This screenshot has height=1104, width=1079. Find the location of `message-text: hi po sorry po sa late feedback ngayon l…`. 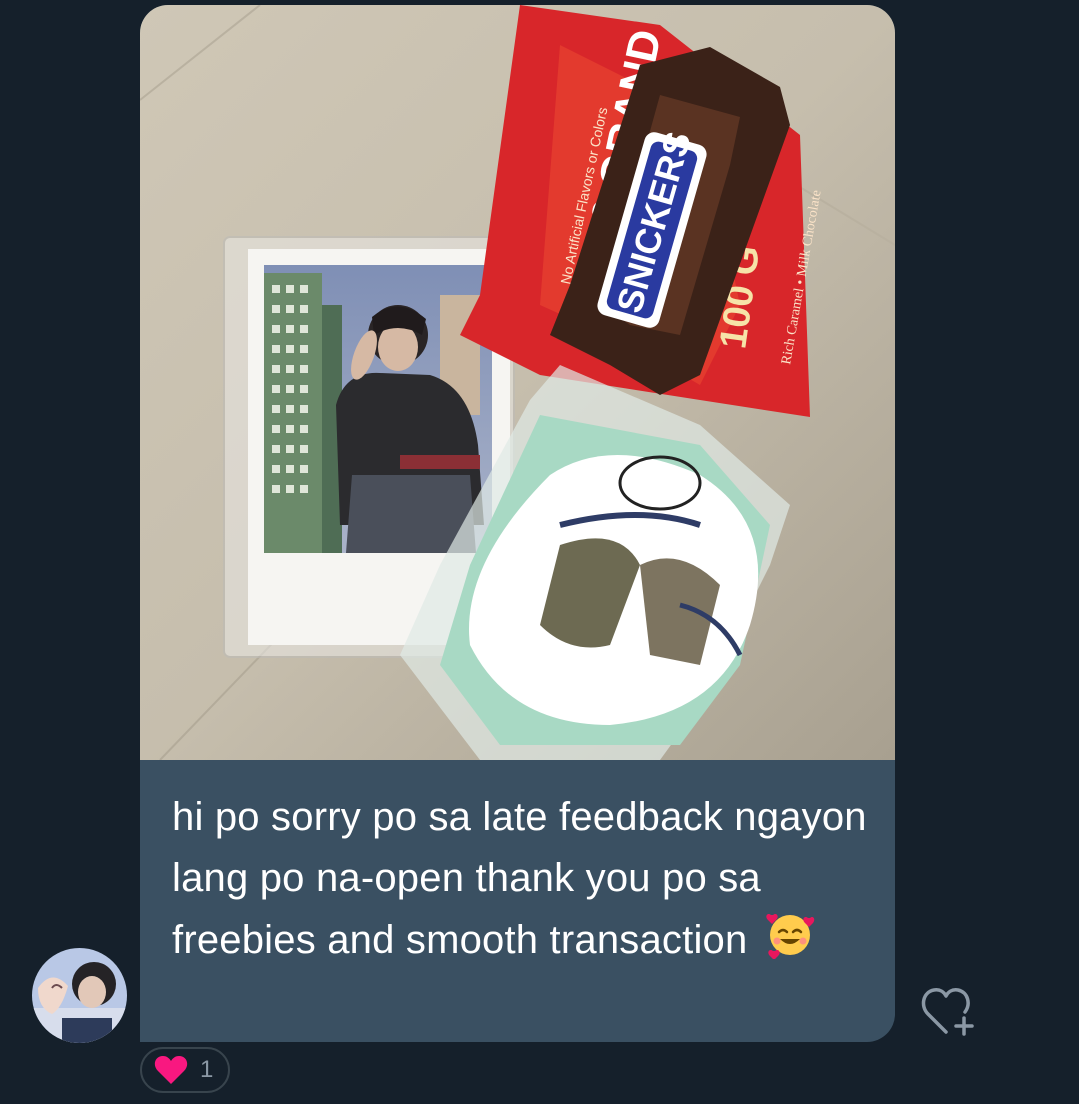

message-text: hi po sorry po sa late feedback ngayon l… is located at coordinates (522, 882).